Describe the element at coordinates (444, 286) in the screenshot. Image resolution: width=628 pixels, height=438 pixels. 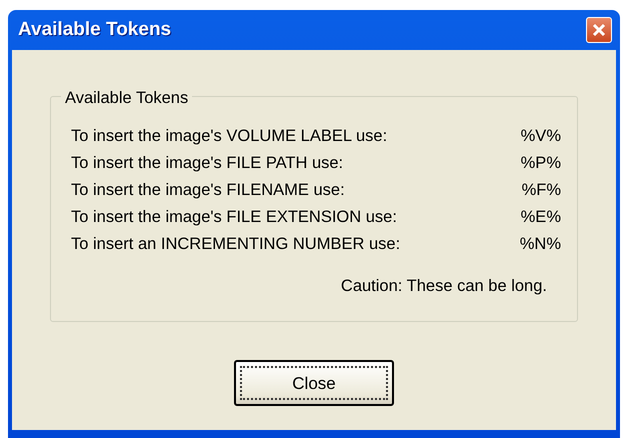
I see `caution-text: Caution: These can be long.` at that location.